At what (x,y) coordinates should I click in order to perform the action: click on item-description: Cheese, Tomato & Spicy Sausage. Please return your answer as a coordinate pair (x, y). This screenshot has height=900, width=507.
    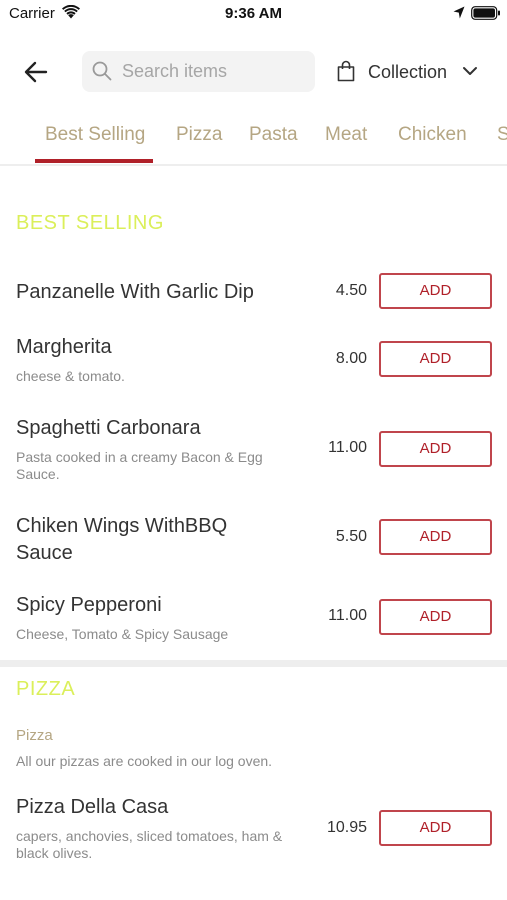
    Looking at the image, I should click on (122, 634).